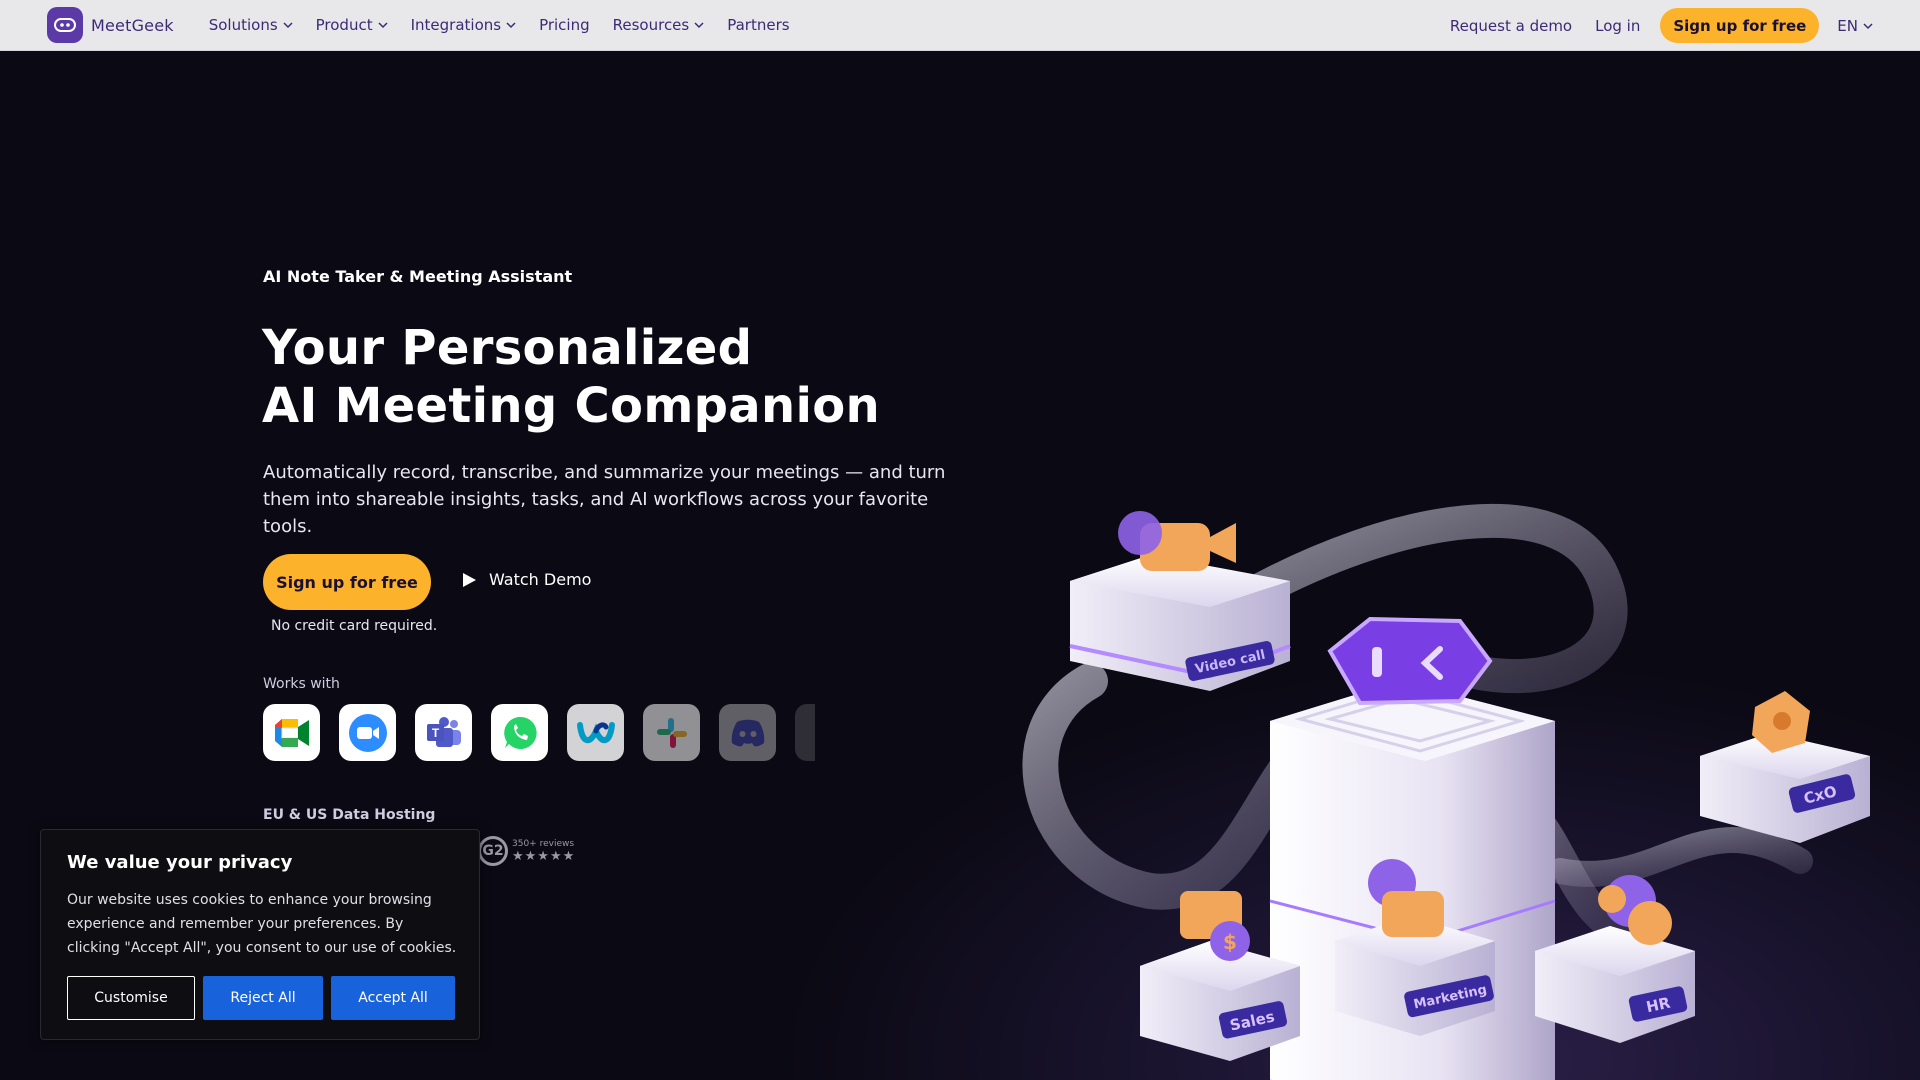  What do you see at coordinates (344, 25) in the screenshot?
I see `nav-item-label: Product` at bounding box center [344, 25].